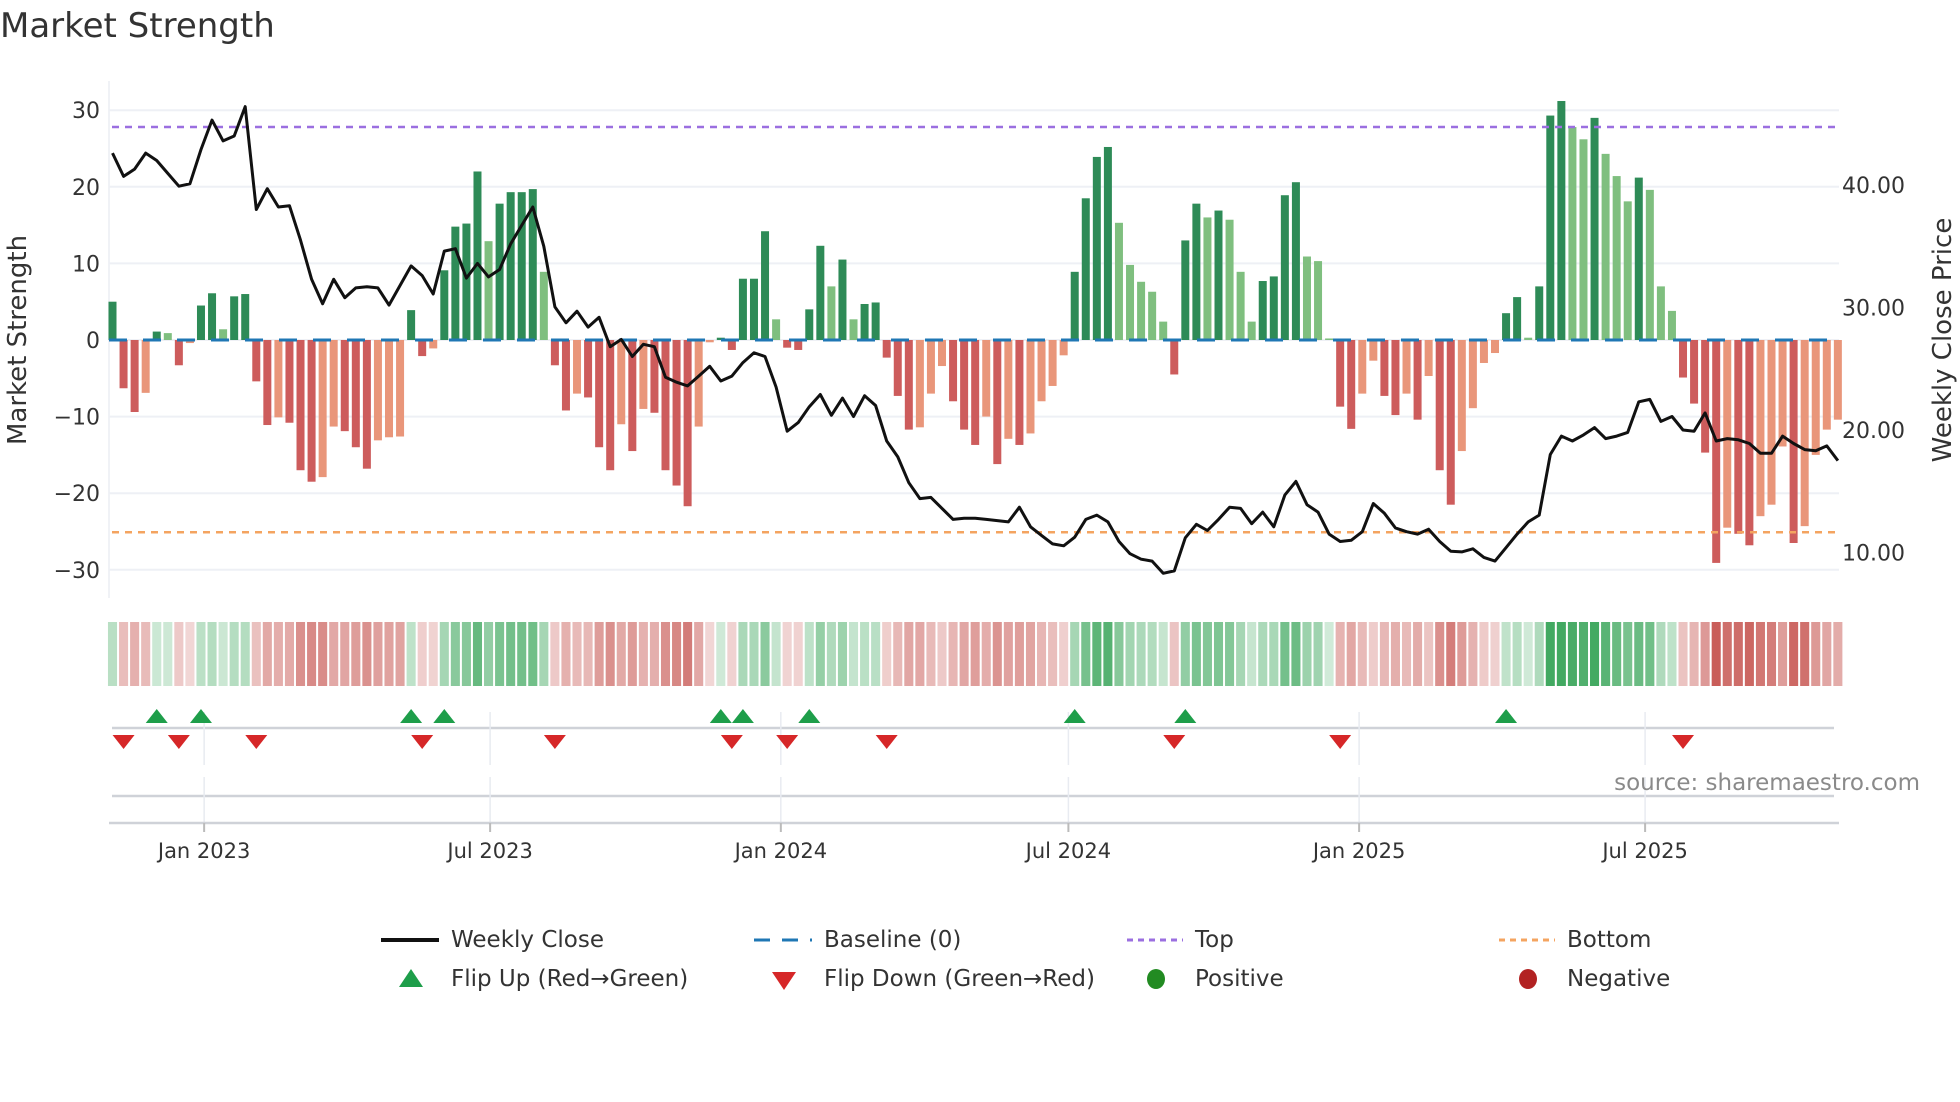  What do you see at coordinates (975, 654) in the screenshot?
I see `strength-heat-strip` at bounding box center [975, 654].